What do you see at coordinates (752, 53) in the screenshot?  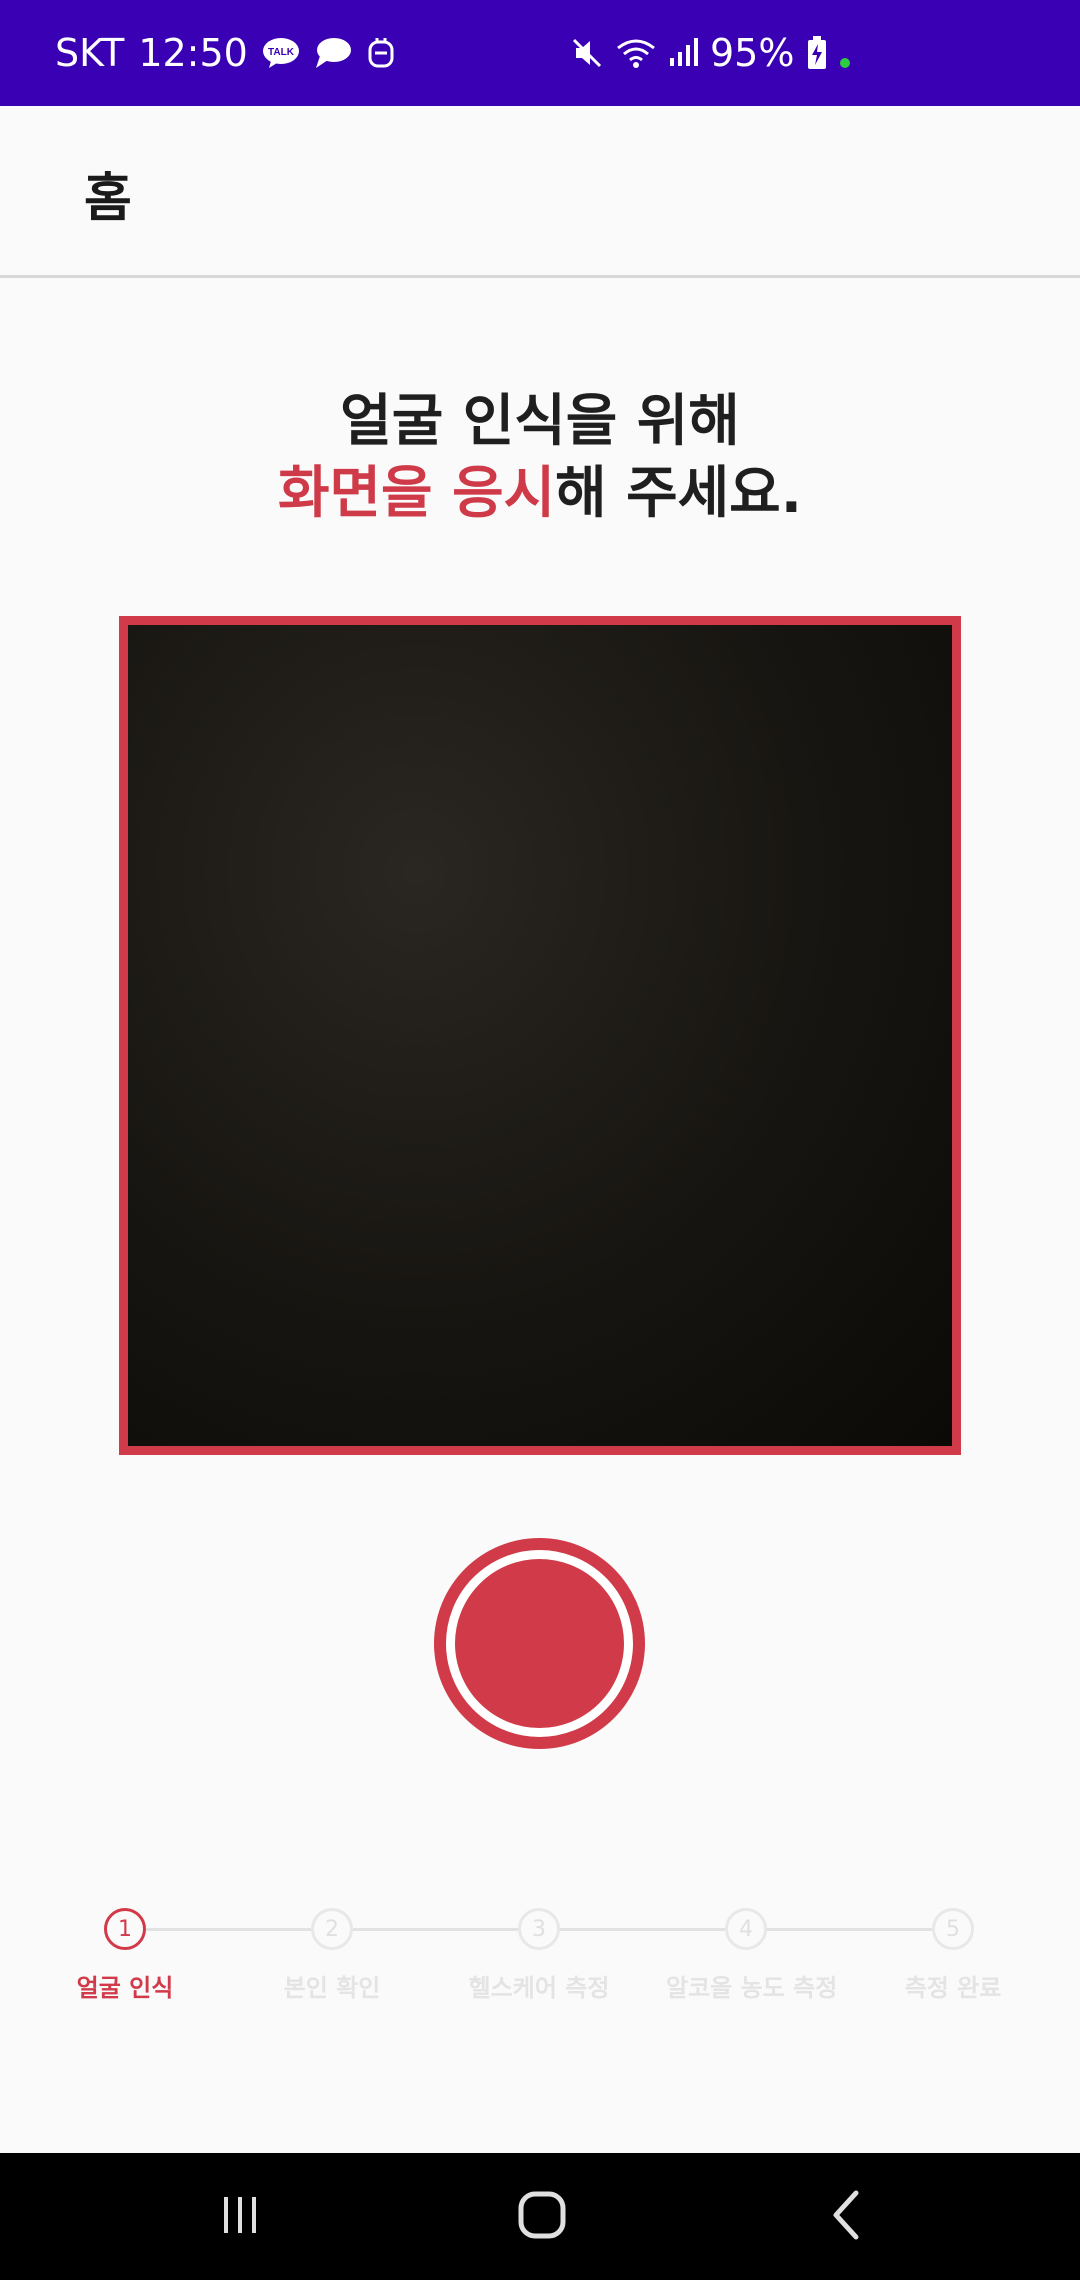 I see `battery-percent: 95%` at bounding box center [752, 53].